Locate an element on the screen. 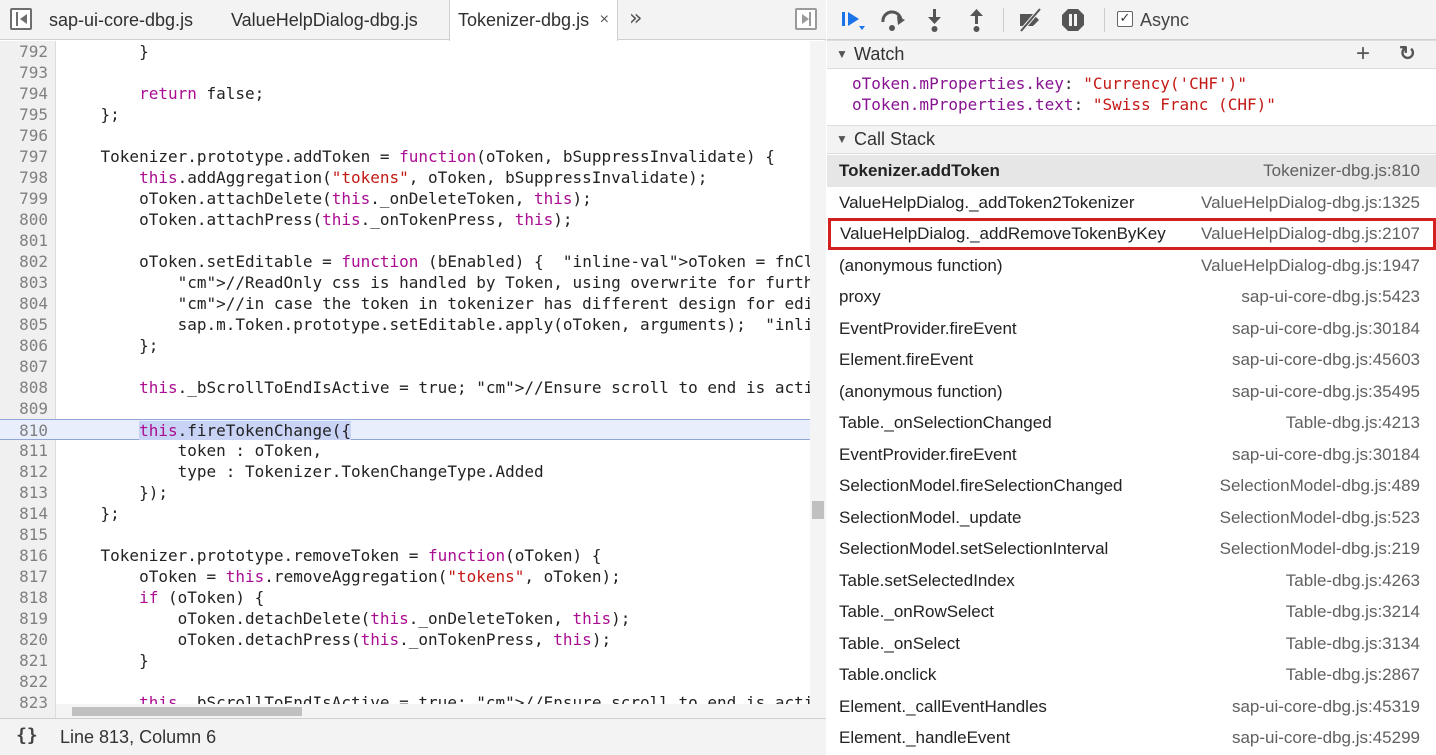 The width and height of the screenshot is (1436, 755). async-label: Async is located at coordinates (1164, 20).